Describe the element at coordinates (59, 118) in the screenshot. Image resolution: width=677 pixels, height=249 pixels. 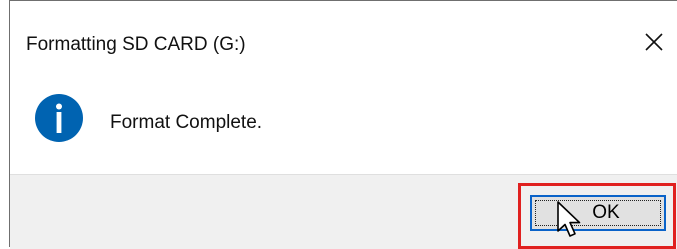
I see `information-icon` at that location.